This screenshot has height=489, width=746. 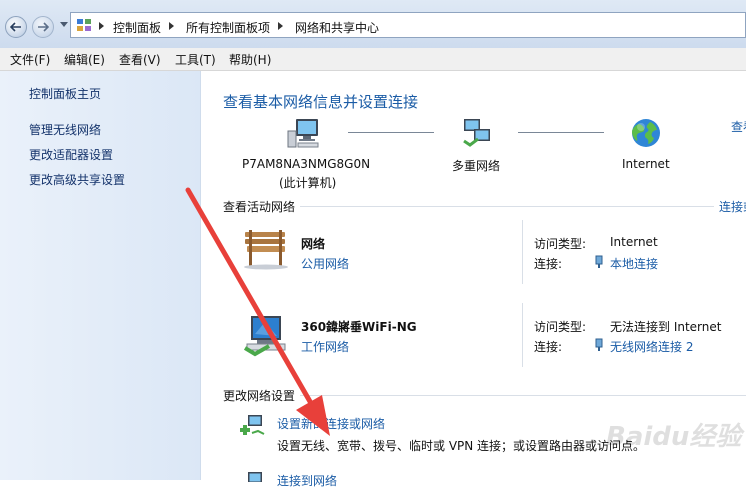 What do you see at coordinates (137, 27) in the screenshot?
I see `breadcrumb-control-panel: 控制面板` at bounding box center [137, 27].